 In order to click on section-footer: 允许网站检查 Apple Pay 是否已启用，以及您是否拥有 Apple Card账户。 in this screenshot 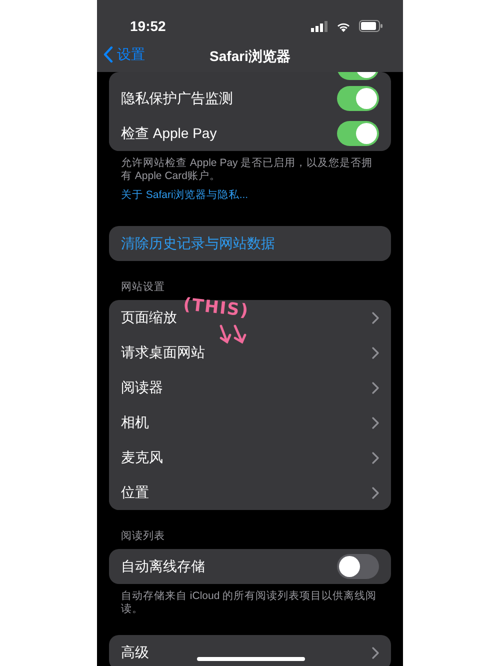, I will do `click(250, 166)`.